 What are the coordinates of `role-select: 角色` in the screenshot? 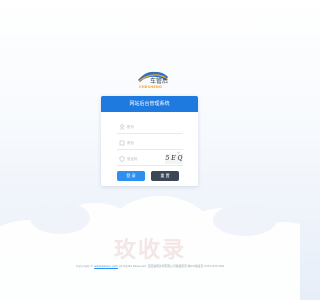 It's located at (150, 146).